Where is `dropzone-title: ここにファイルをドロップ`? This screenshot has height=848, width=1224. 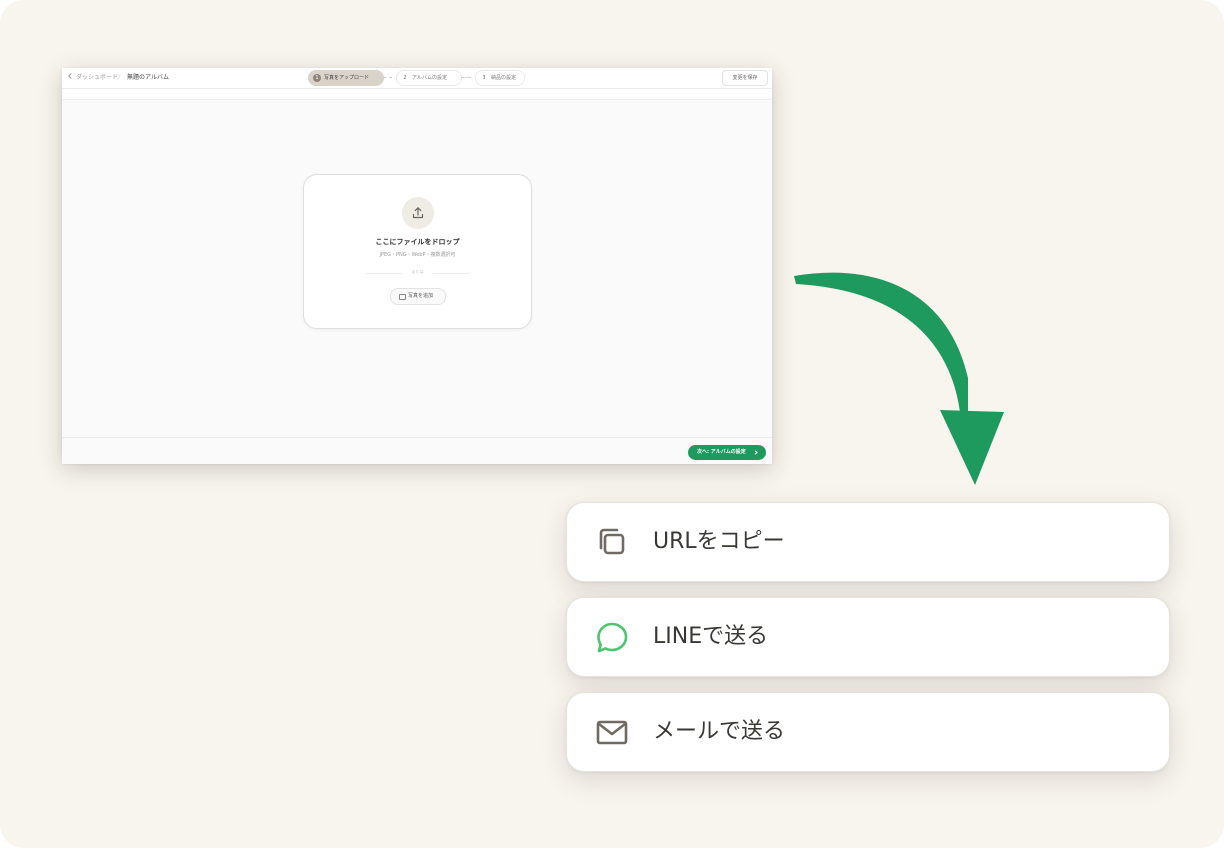
dropzone-title: ここにファイルをドロップ is located at coordinates (417, 242).